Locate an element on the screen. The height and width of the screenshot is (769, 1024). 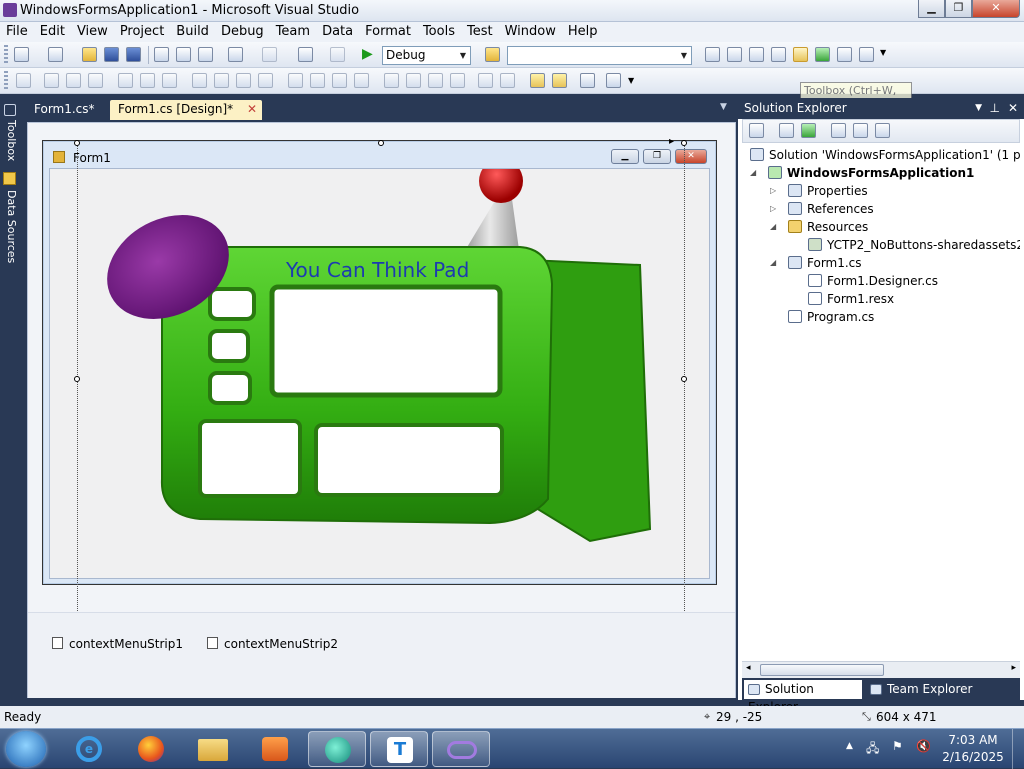
media-player-icon is located at coordinates (275, 749).